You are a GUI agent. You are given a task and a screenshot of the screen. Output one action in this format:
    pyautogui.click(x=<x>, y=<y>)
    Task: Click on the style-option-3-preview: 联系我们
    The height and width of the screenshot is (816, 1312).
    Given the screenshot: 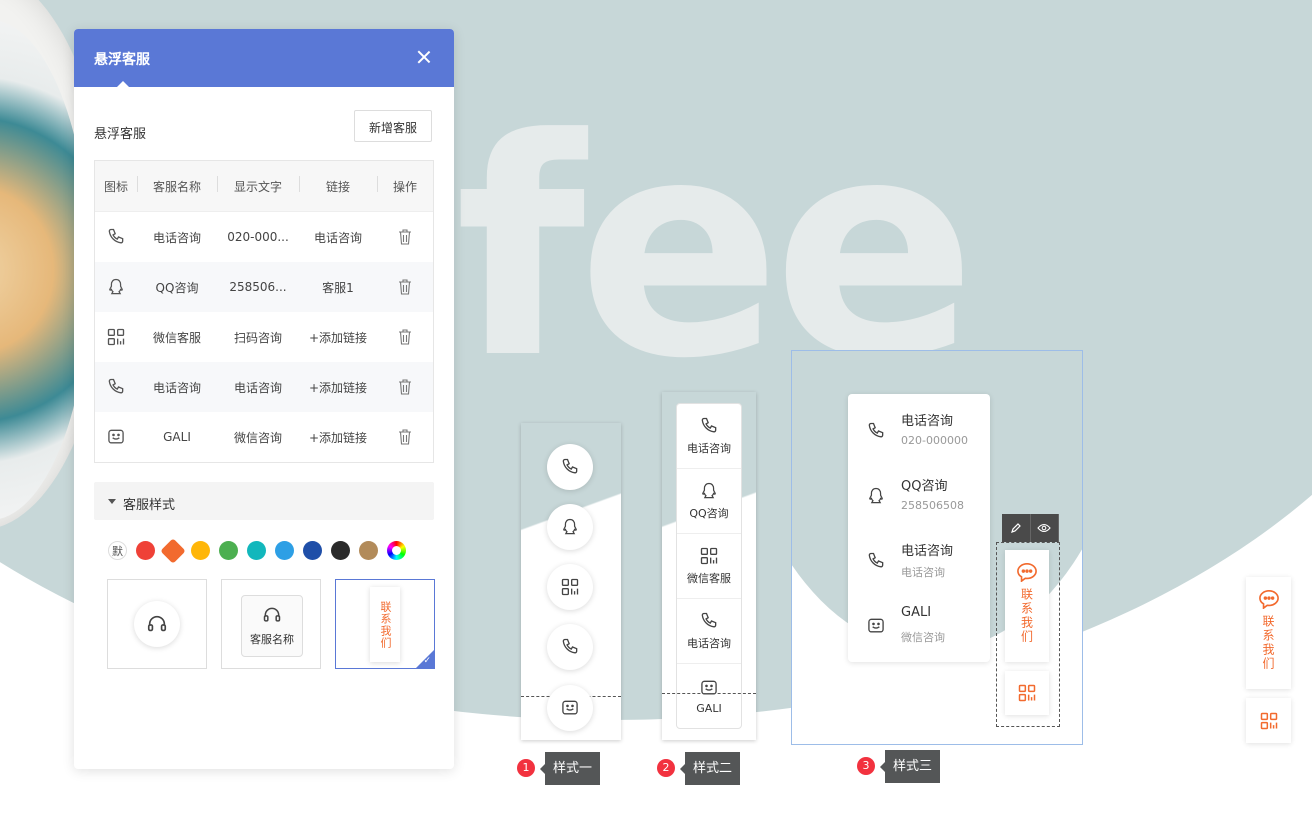 What is the action you would take?
    pyautogui.click(x=385, y=624)
    